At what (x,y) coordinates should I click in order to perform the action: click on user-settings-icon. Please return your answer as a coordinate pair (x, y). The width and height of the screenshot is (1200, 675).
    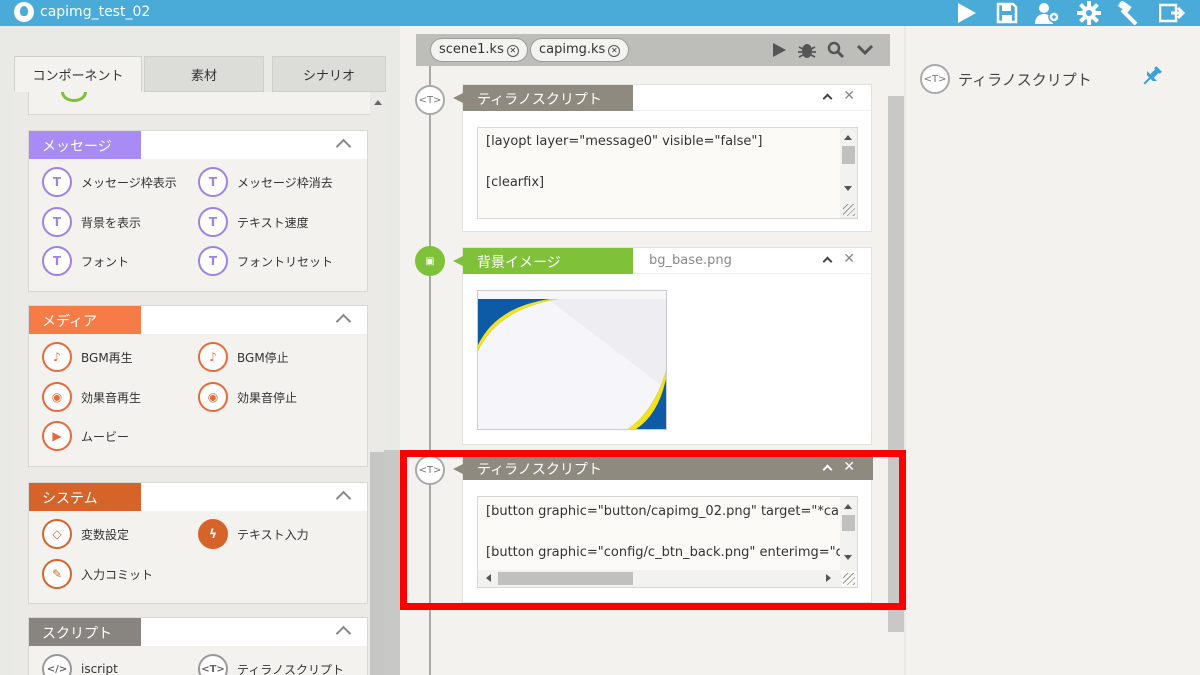
    Looking at the image, I should click on (1048, 13).